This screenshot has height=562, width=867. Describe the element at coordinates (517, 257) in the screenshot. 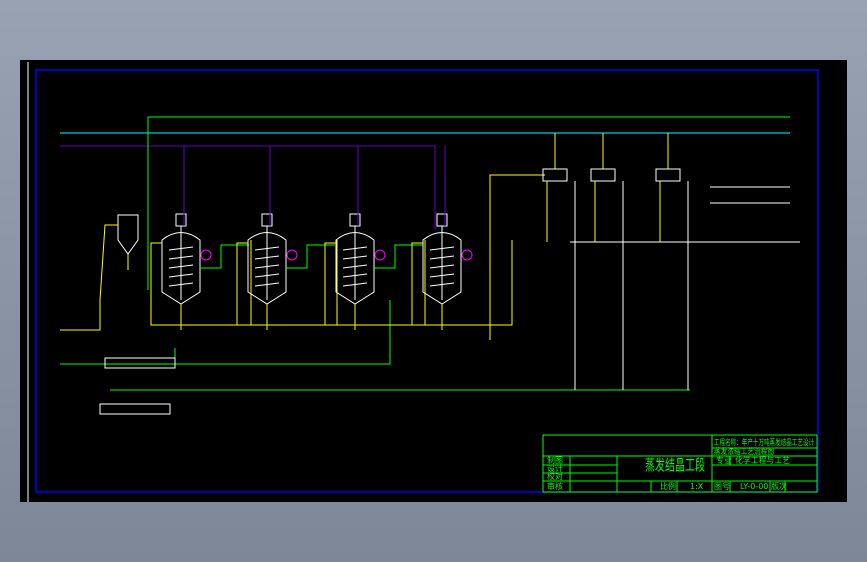

I see `vapor-line` at that location.